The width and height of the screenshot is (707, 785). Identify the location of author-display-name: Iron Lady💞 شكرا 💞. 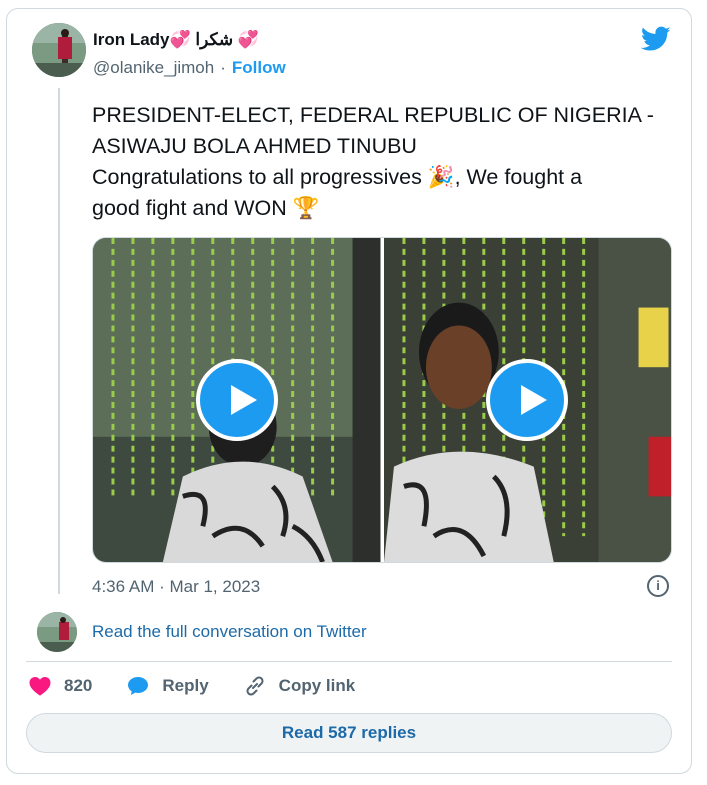
(176, 39).